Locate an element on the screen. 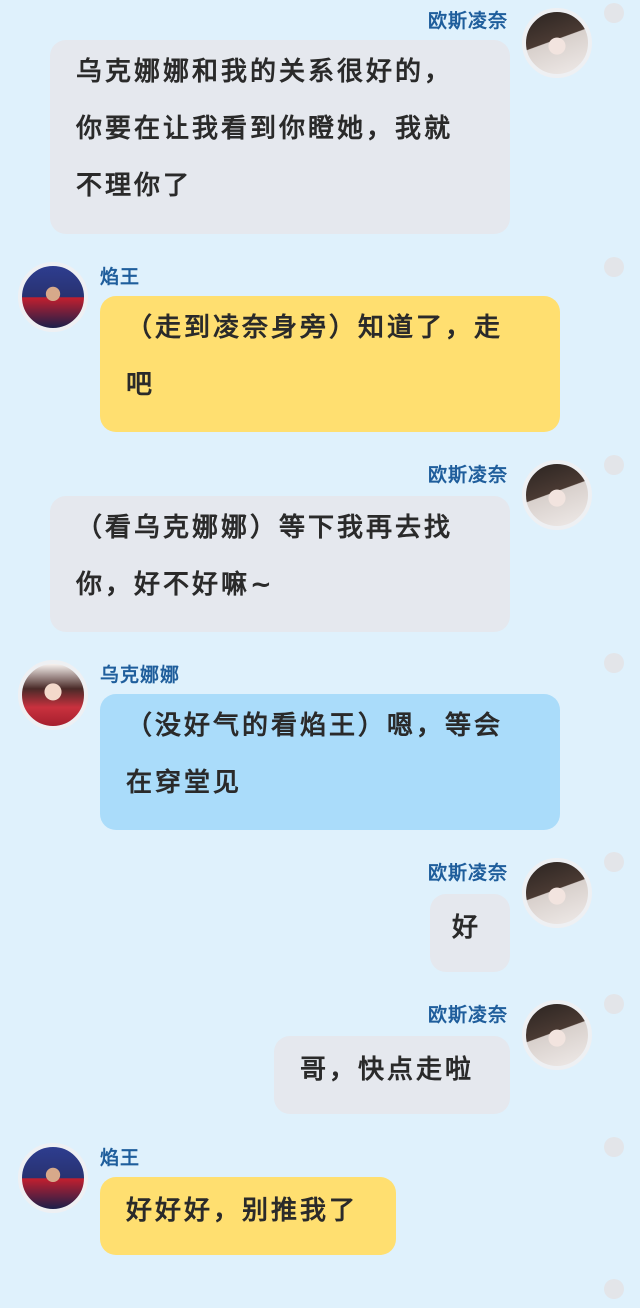 Image resolution: width=640 pixels, height=1308 pixels. message-bubble: 好 is located at coordinates (470, 933).